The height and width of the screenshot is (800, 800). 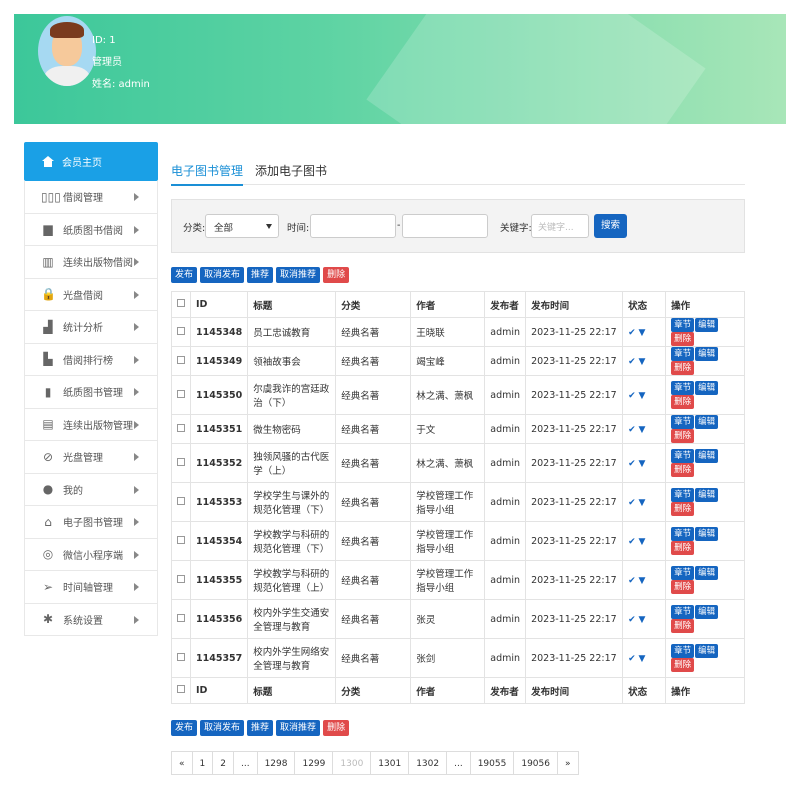 I want to click on sidebar-item-12: ◎ 微信小程序端, so click(x=91, y=554).